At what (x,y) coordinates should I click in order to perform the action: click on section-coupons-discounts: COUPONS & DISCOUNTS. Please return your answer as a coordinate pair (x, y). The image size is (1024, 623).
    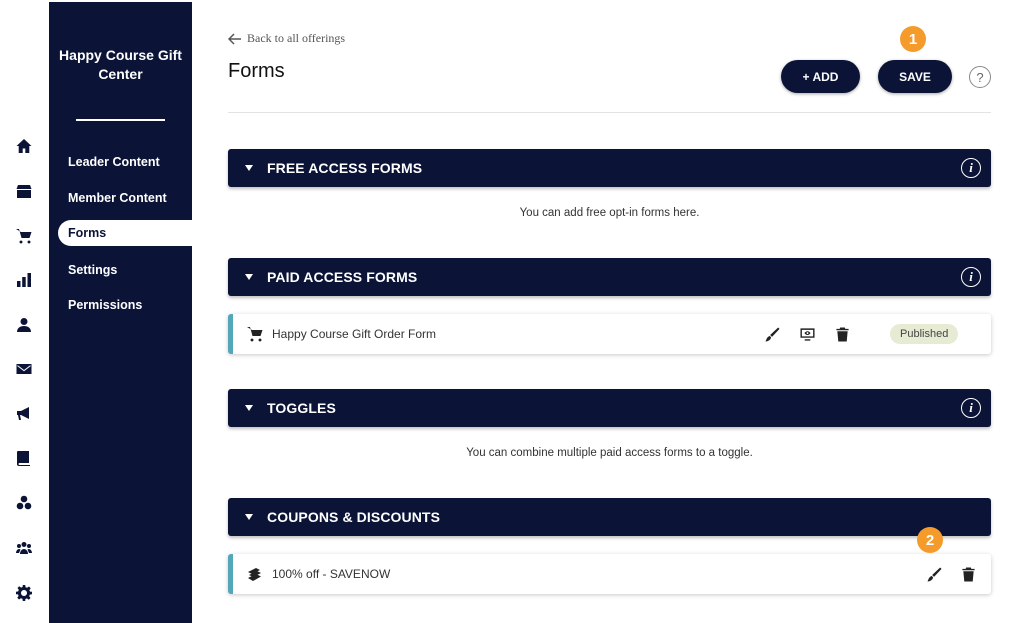
    Looking at the image, I should click on (609, 517).